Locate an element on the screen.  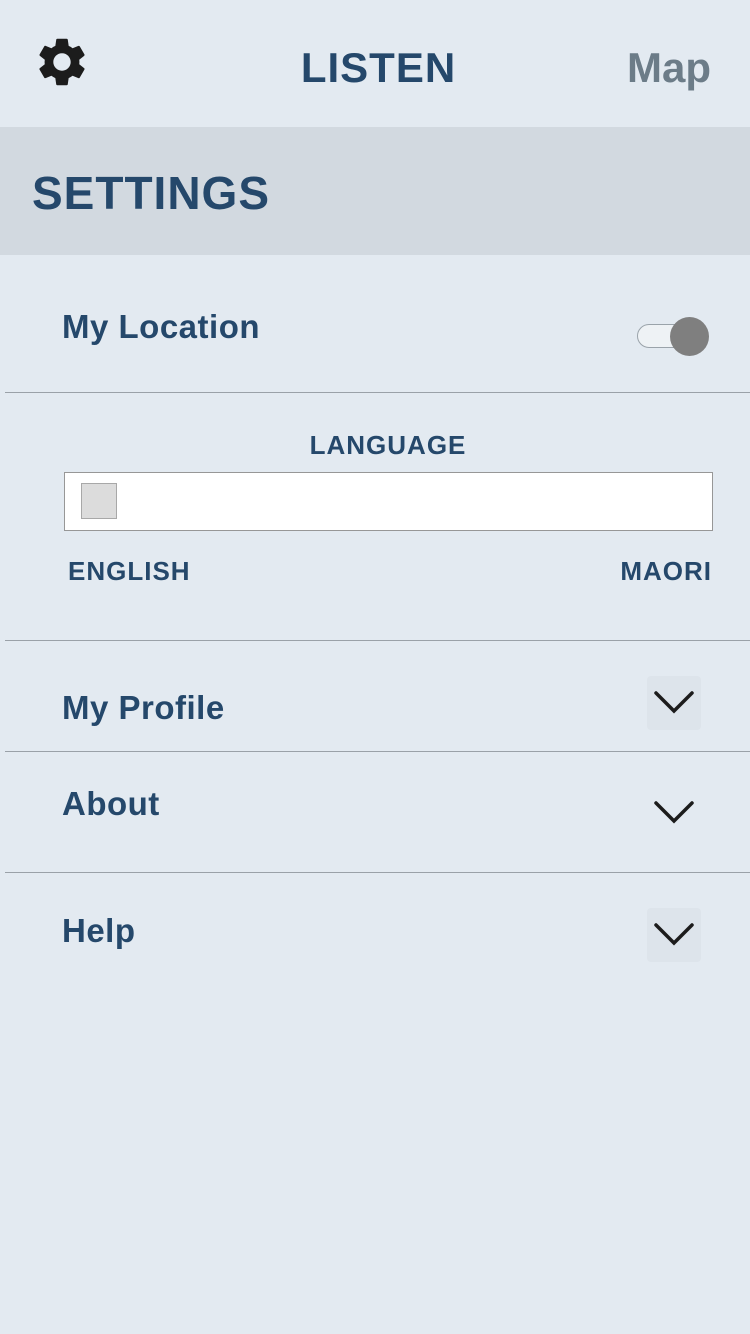
toggle-knob is located at coordinates (689, 336).